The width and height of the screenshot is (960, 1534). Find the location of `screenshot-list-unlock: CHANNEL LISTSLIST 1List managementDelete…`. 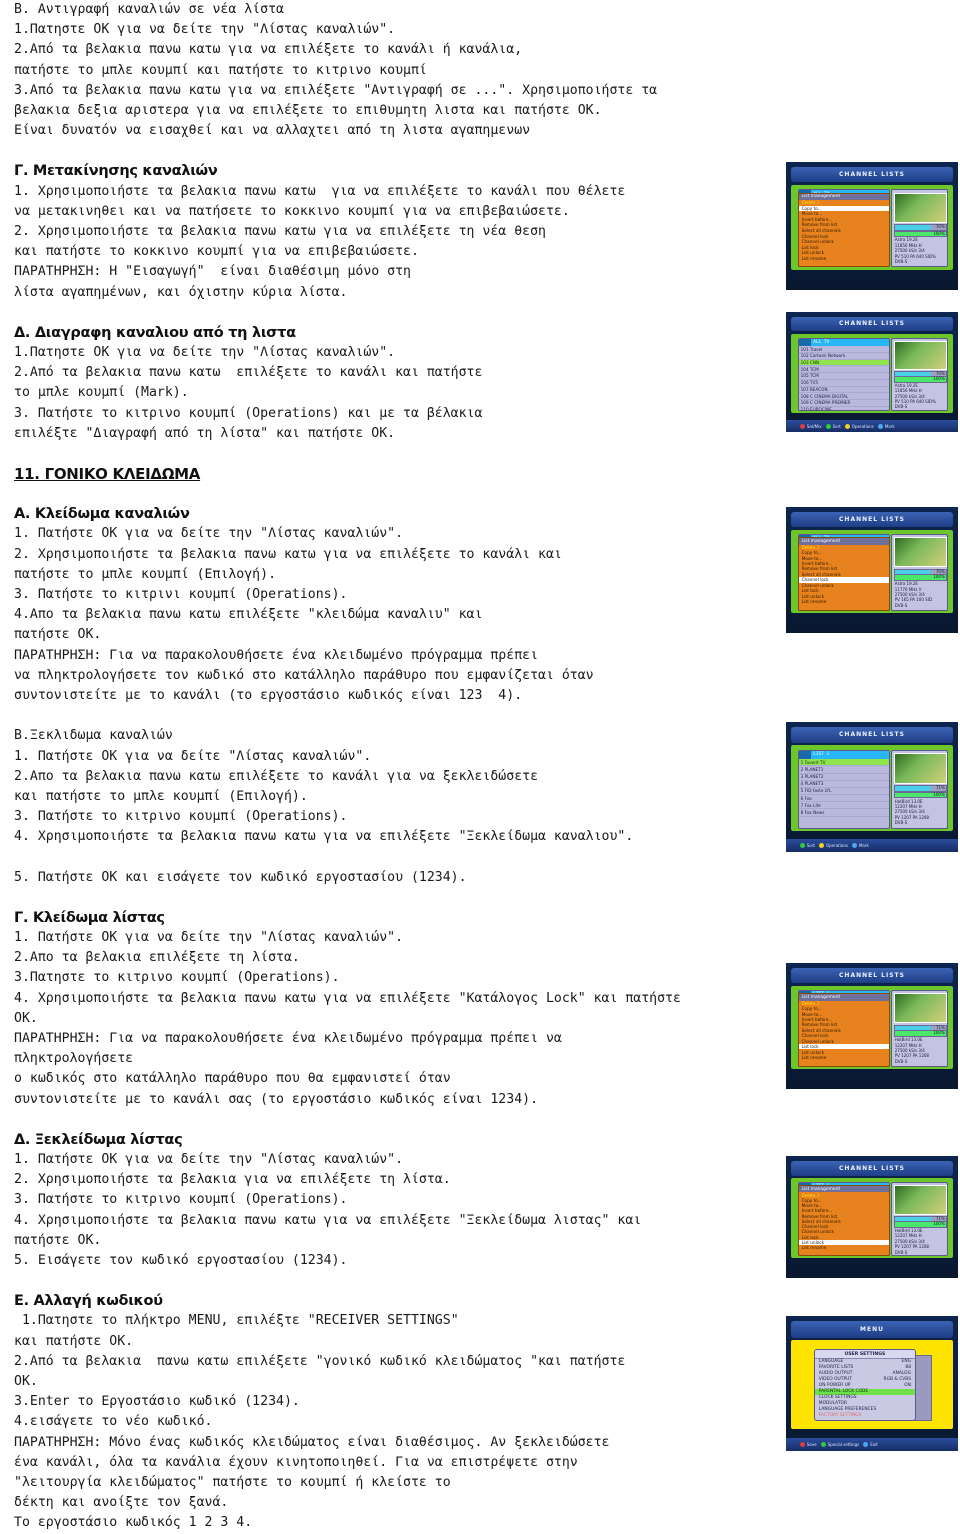

screenshot-list-unlock: CHANNEL LISTSLIST 1List managementDelete… is located at coordinates (872, 1217).